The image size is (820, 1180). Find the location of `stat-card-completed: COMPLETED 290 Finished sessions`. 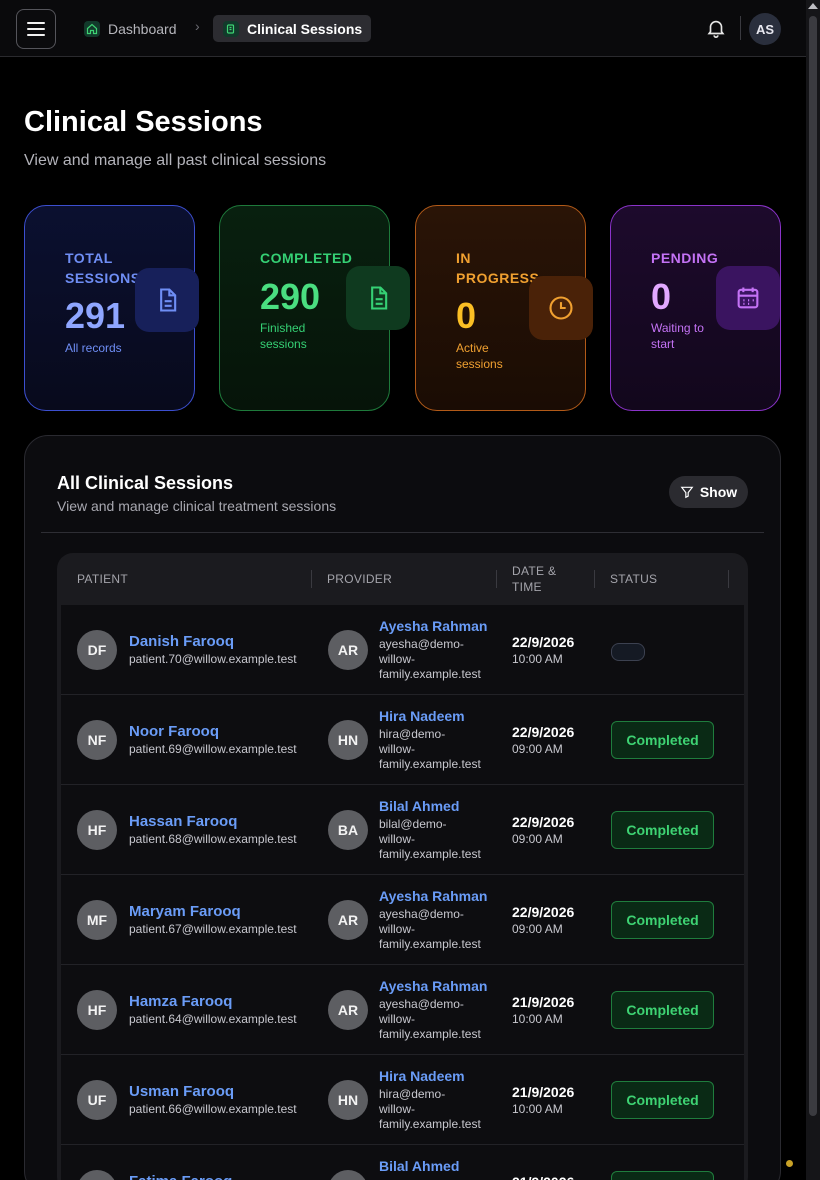

stat-card-completed: COMPLETED 290 Finished sessions is located at coordinates (314, 308).